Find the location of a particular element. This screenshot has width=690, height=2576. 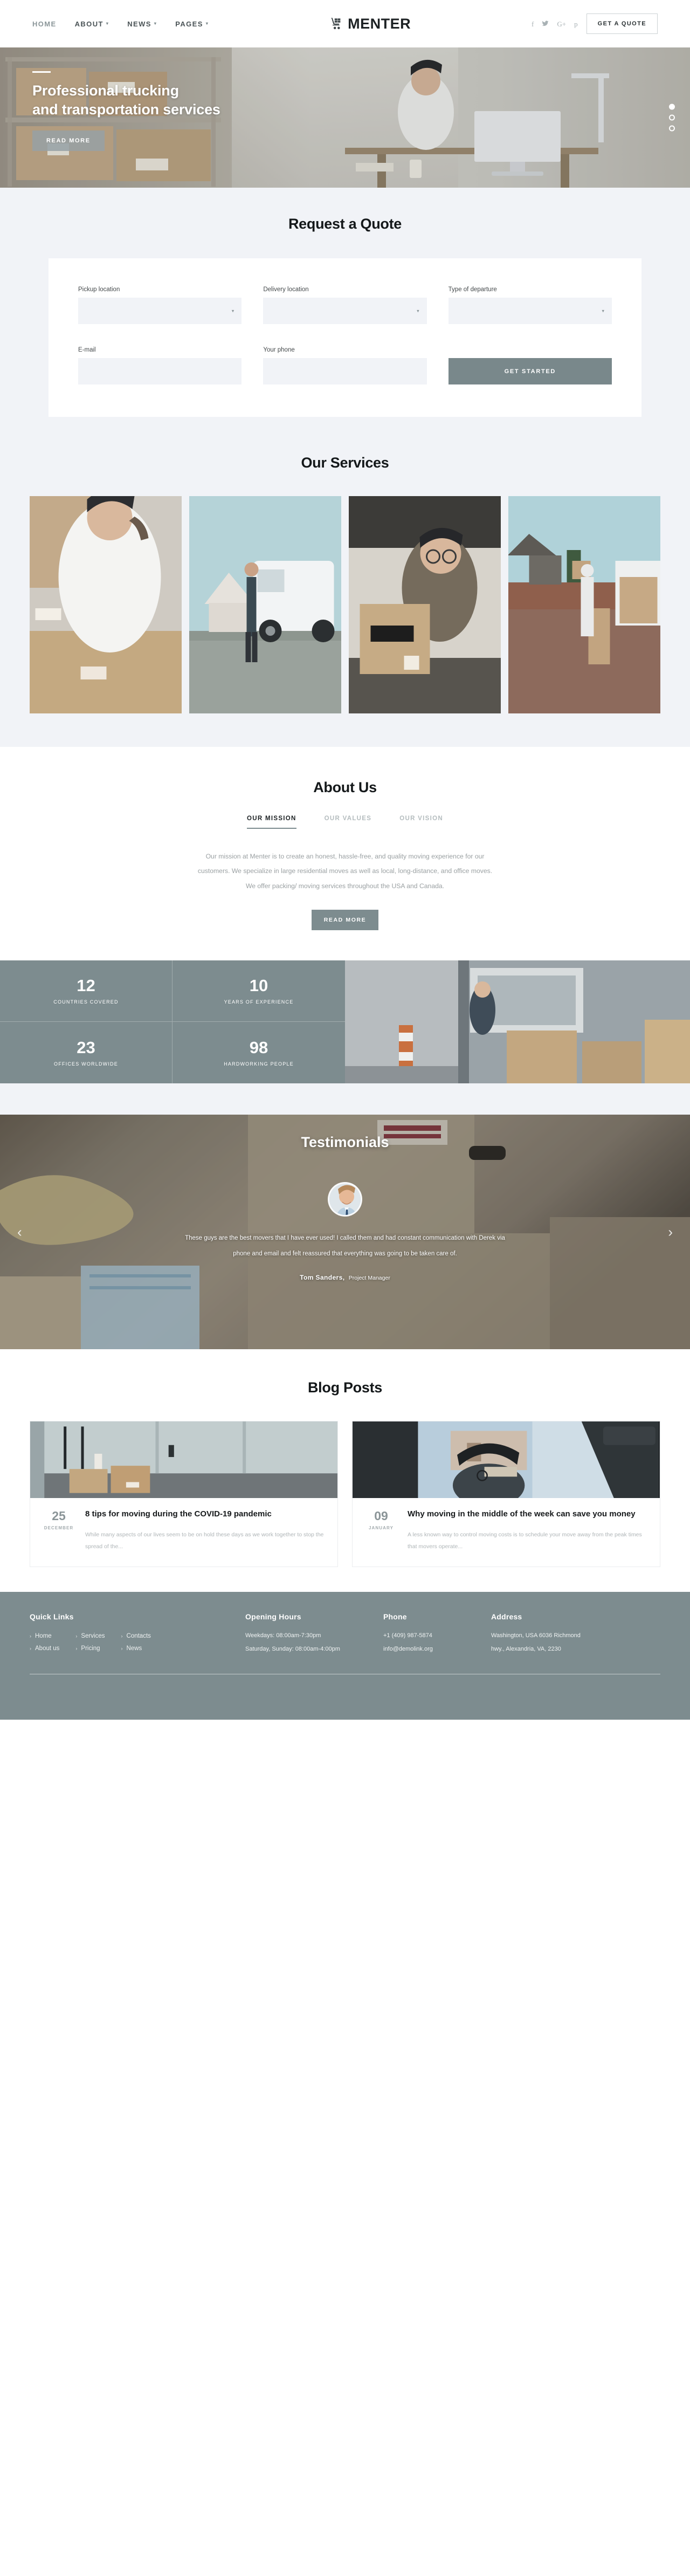

nav-item-news: NEWS ▾ is located at coordinates (142, 24).